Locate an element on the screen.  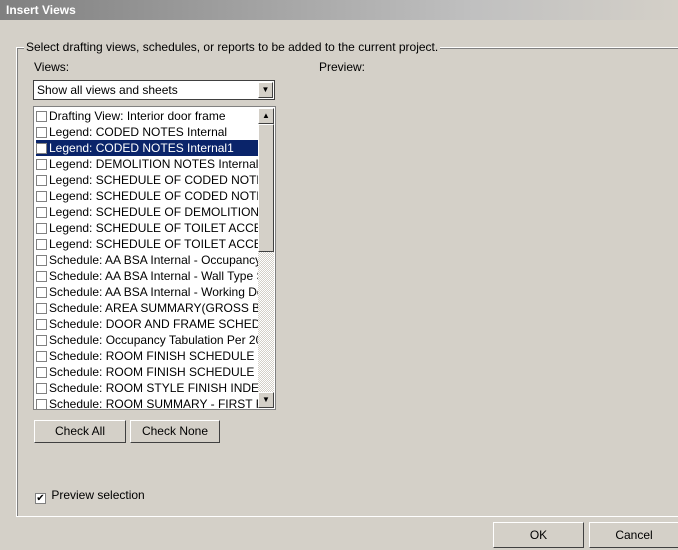
list-item: Schedule: ROOM FINISH SCHEDULE - FLOO is located at coordinates (148, 372).